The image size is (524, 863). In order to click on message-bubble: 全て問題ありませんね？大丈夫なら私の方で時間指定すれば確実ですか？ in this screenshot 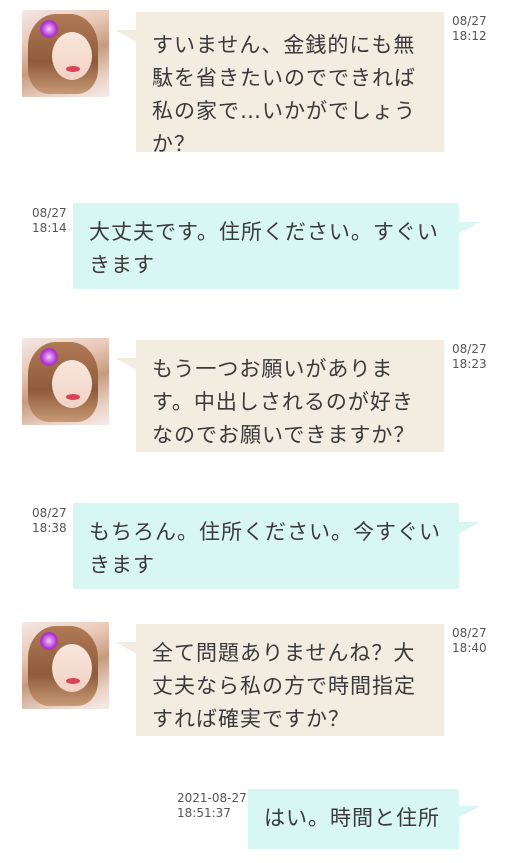, I will do `click(290, 680)`.